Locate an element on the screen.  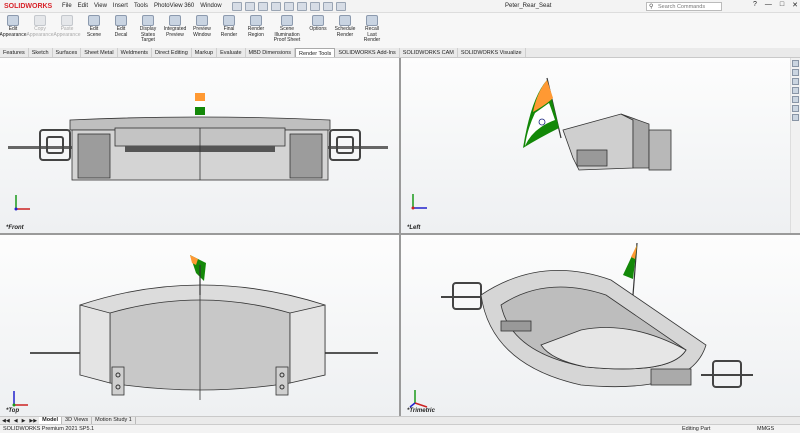
maximize-icon: □ is located at coordinates (782, 5).